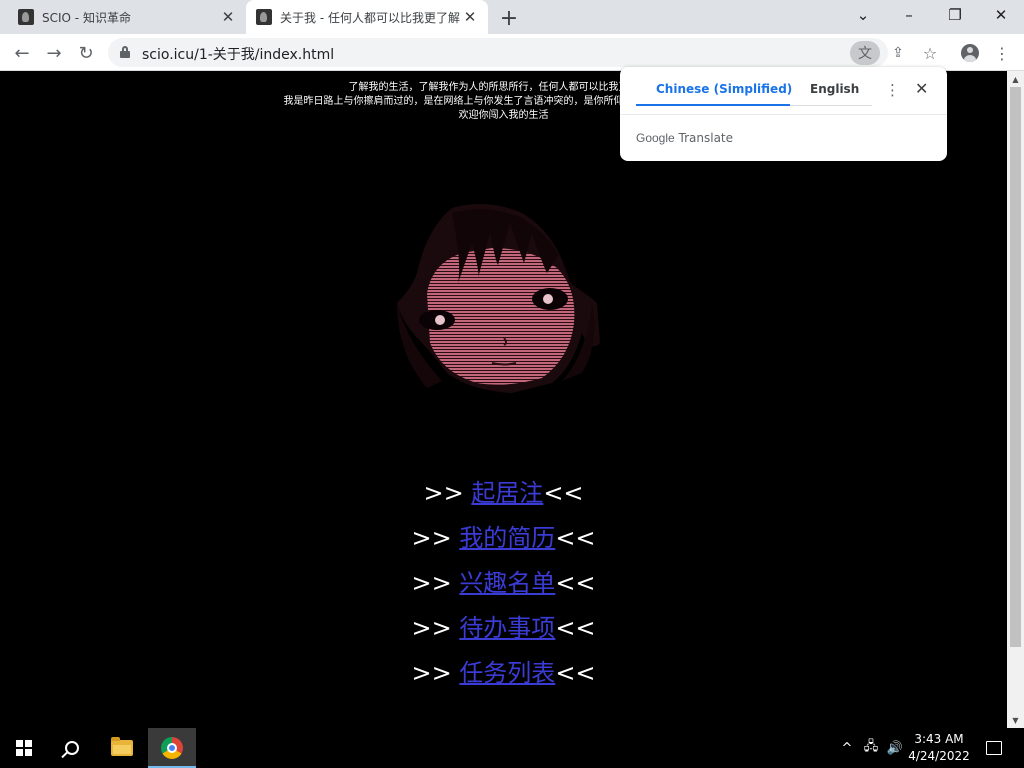  I want to click on chrome-taskbar-button, so click(172, 748).